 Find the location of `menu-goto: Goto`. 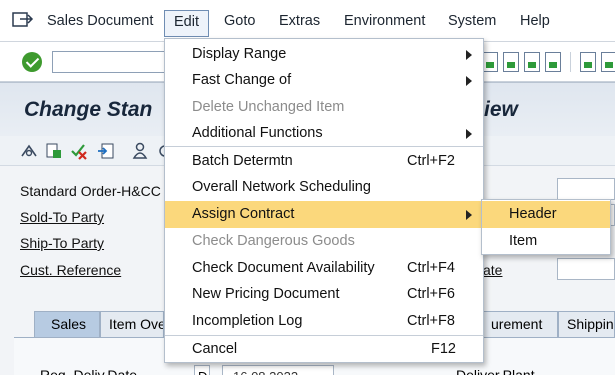

menu-goto: Goto is located at coordinates (239, 21).